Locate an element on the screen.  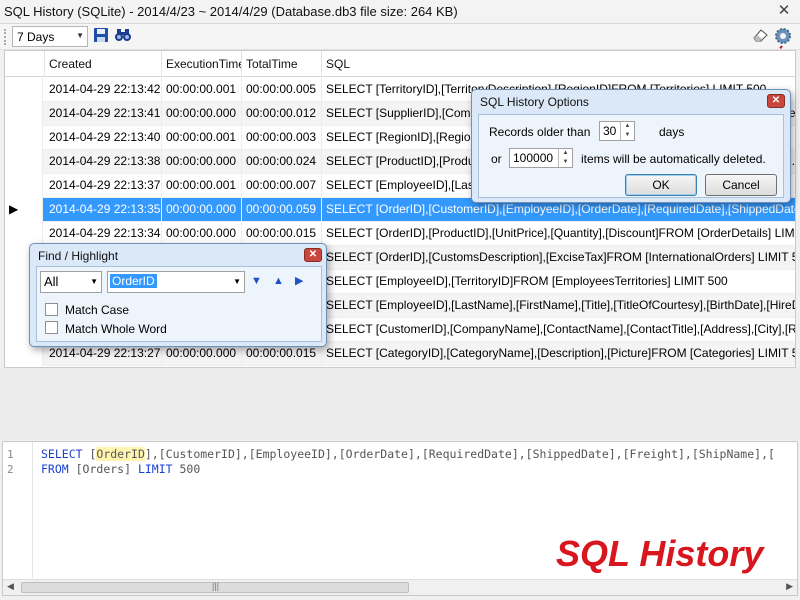
find-previous-icon: ▲ is located at coordinates (278, 281).